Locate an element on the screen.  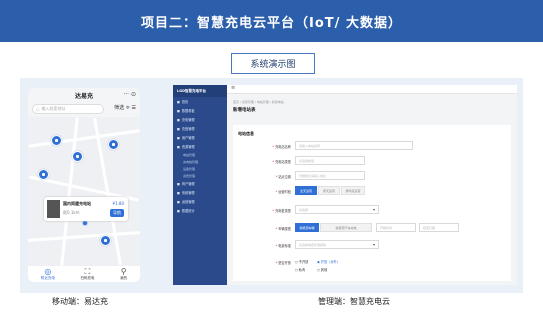
option-all-day: 全天运营 is located at coordinates (306, 190).